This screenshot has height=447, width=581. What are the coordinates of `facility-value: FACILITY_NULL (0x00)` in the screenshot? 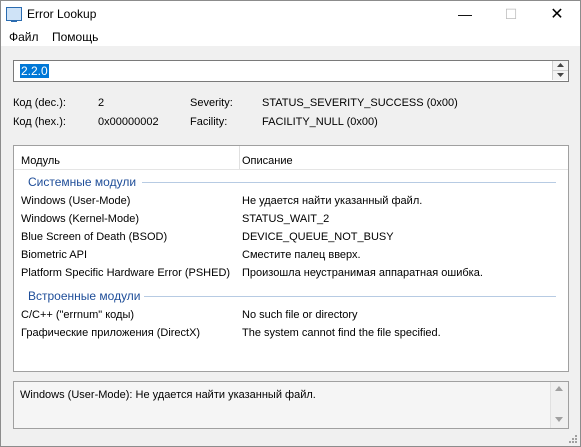 It's located at (320, 122).